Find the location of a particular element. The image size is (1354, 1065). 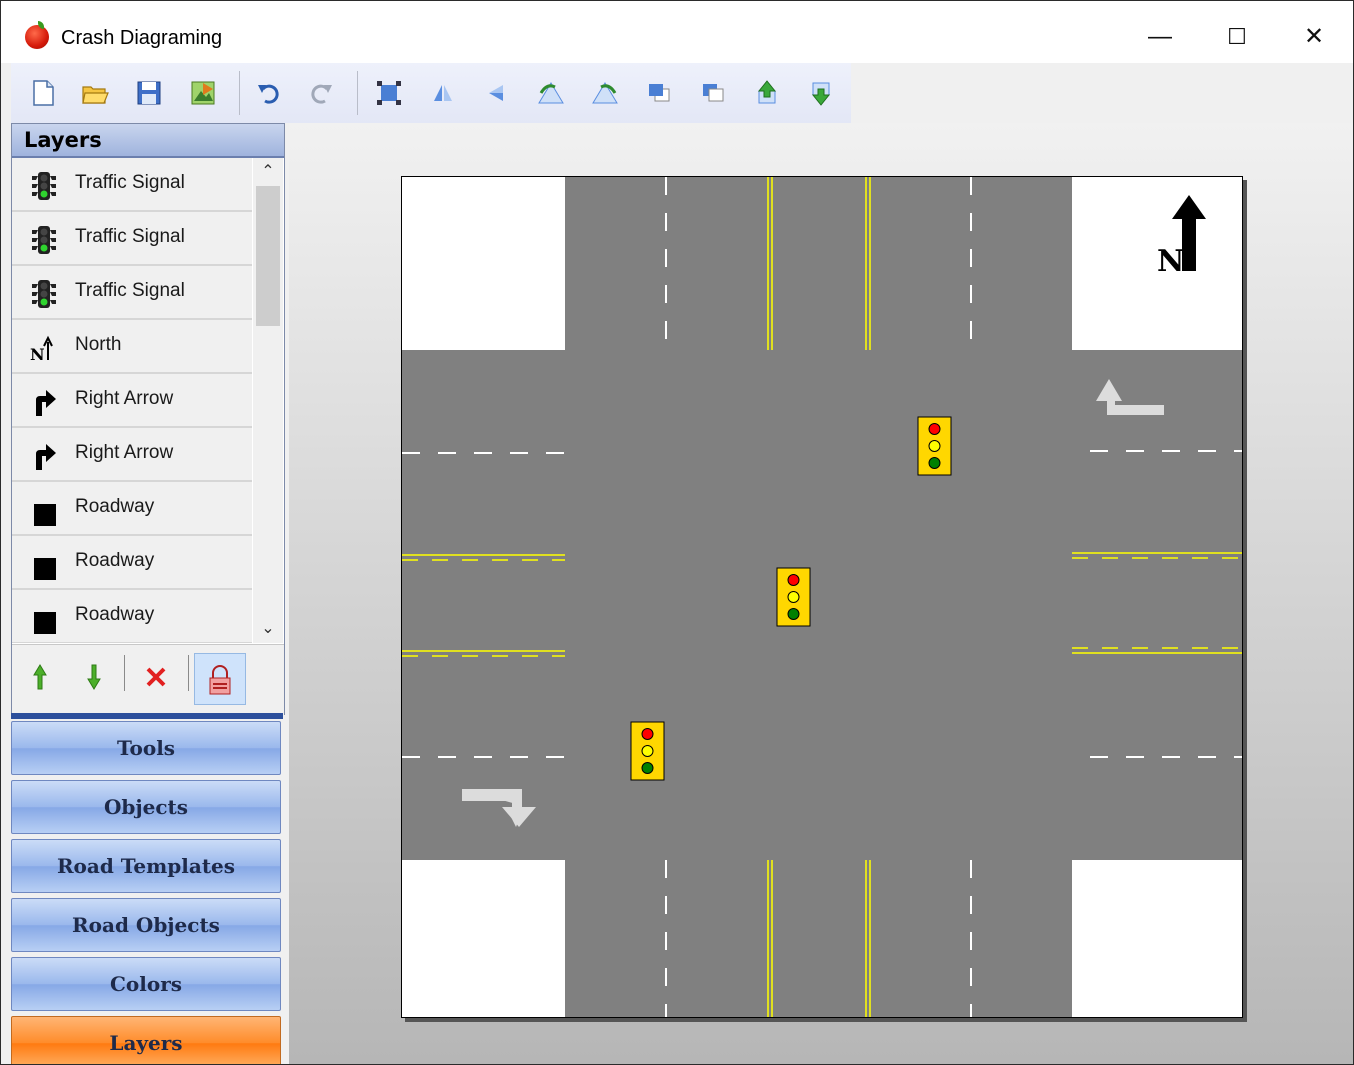

north-arrow-icon: N is located at coordinates (44, 348).